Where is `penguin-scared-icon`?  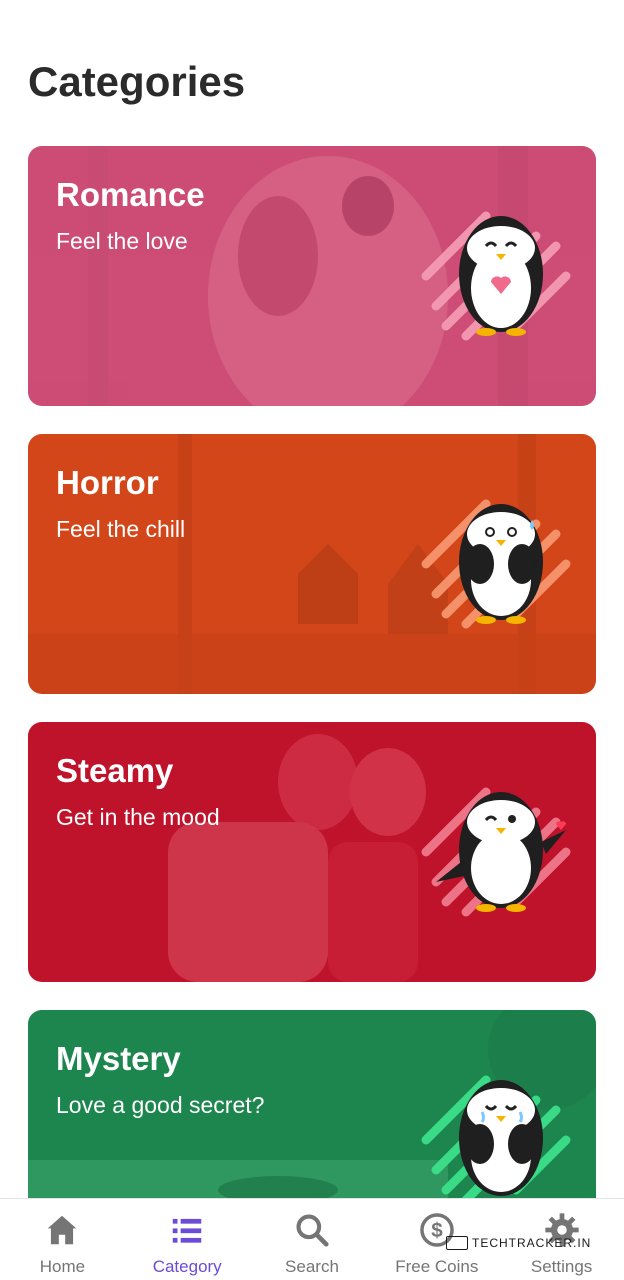 penguin-scared-icon is located at coordinates (496, 564).